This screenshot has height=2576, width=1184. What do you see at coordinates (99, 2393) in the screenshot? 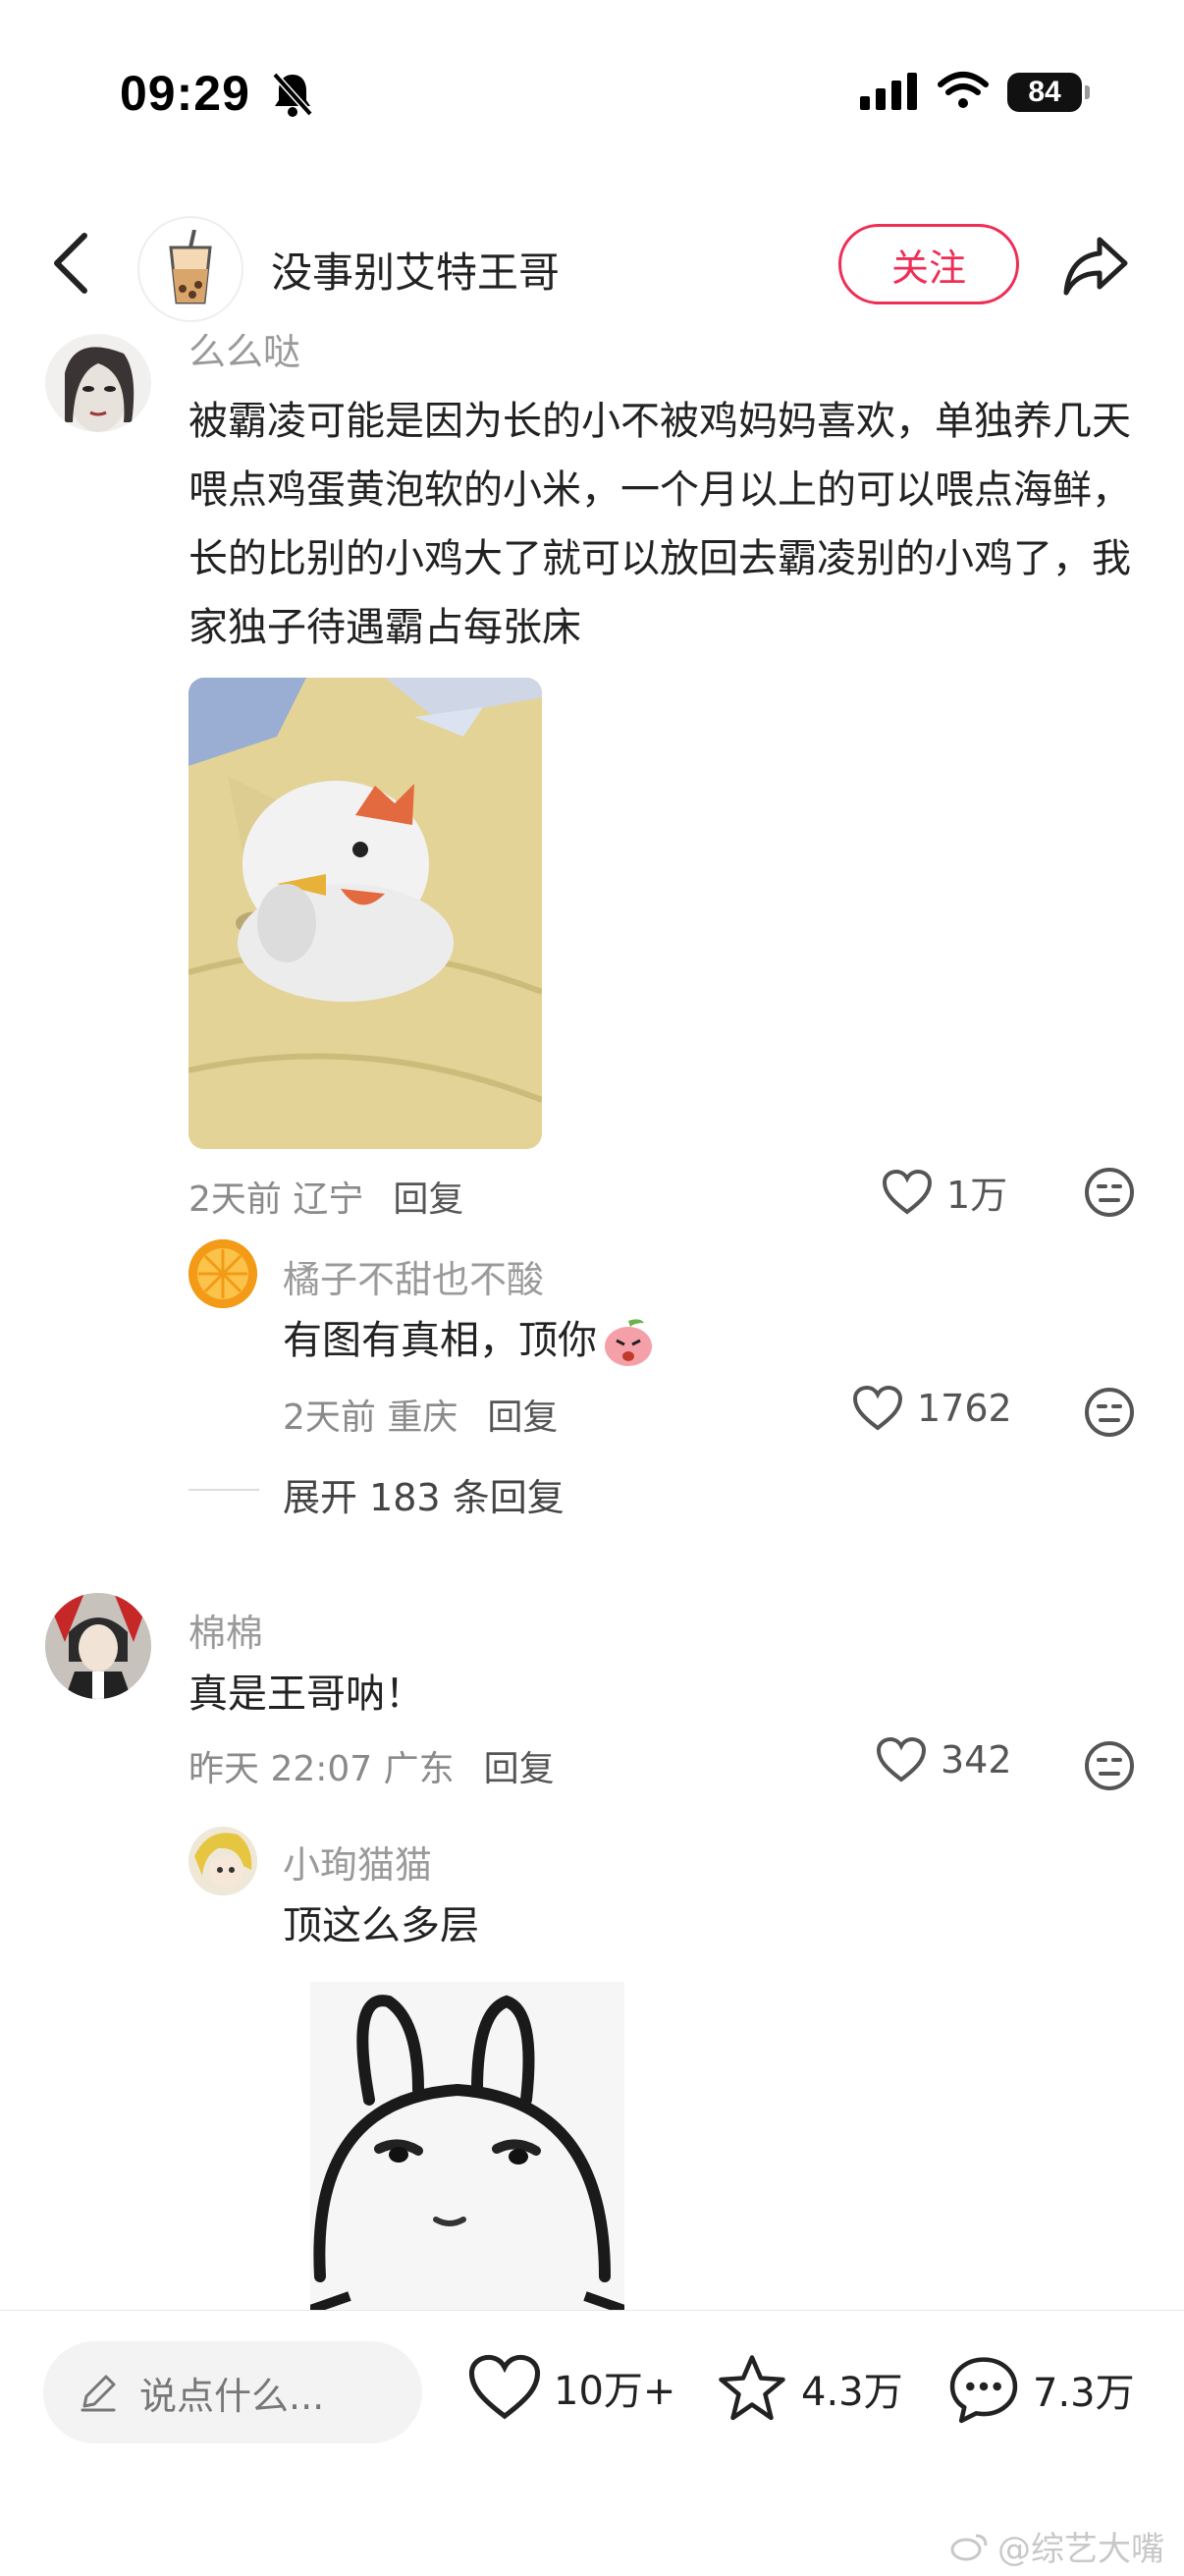
I see `pencil-icon` at bounding box center [99, 2393].